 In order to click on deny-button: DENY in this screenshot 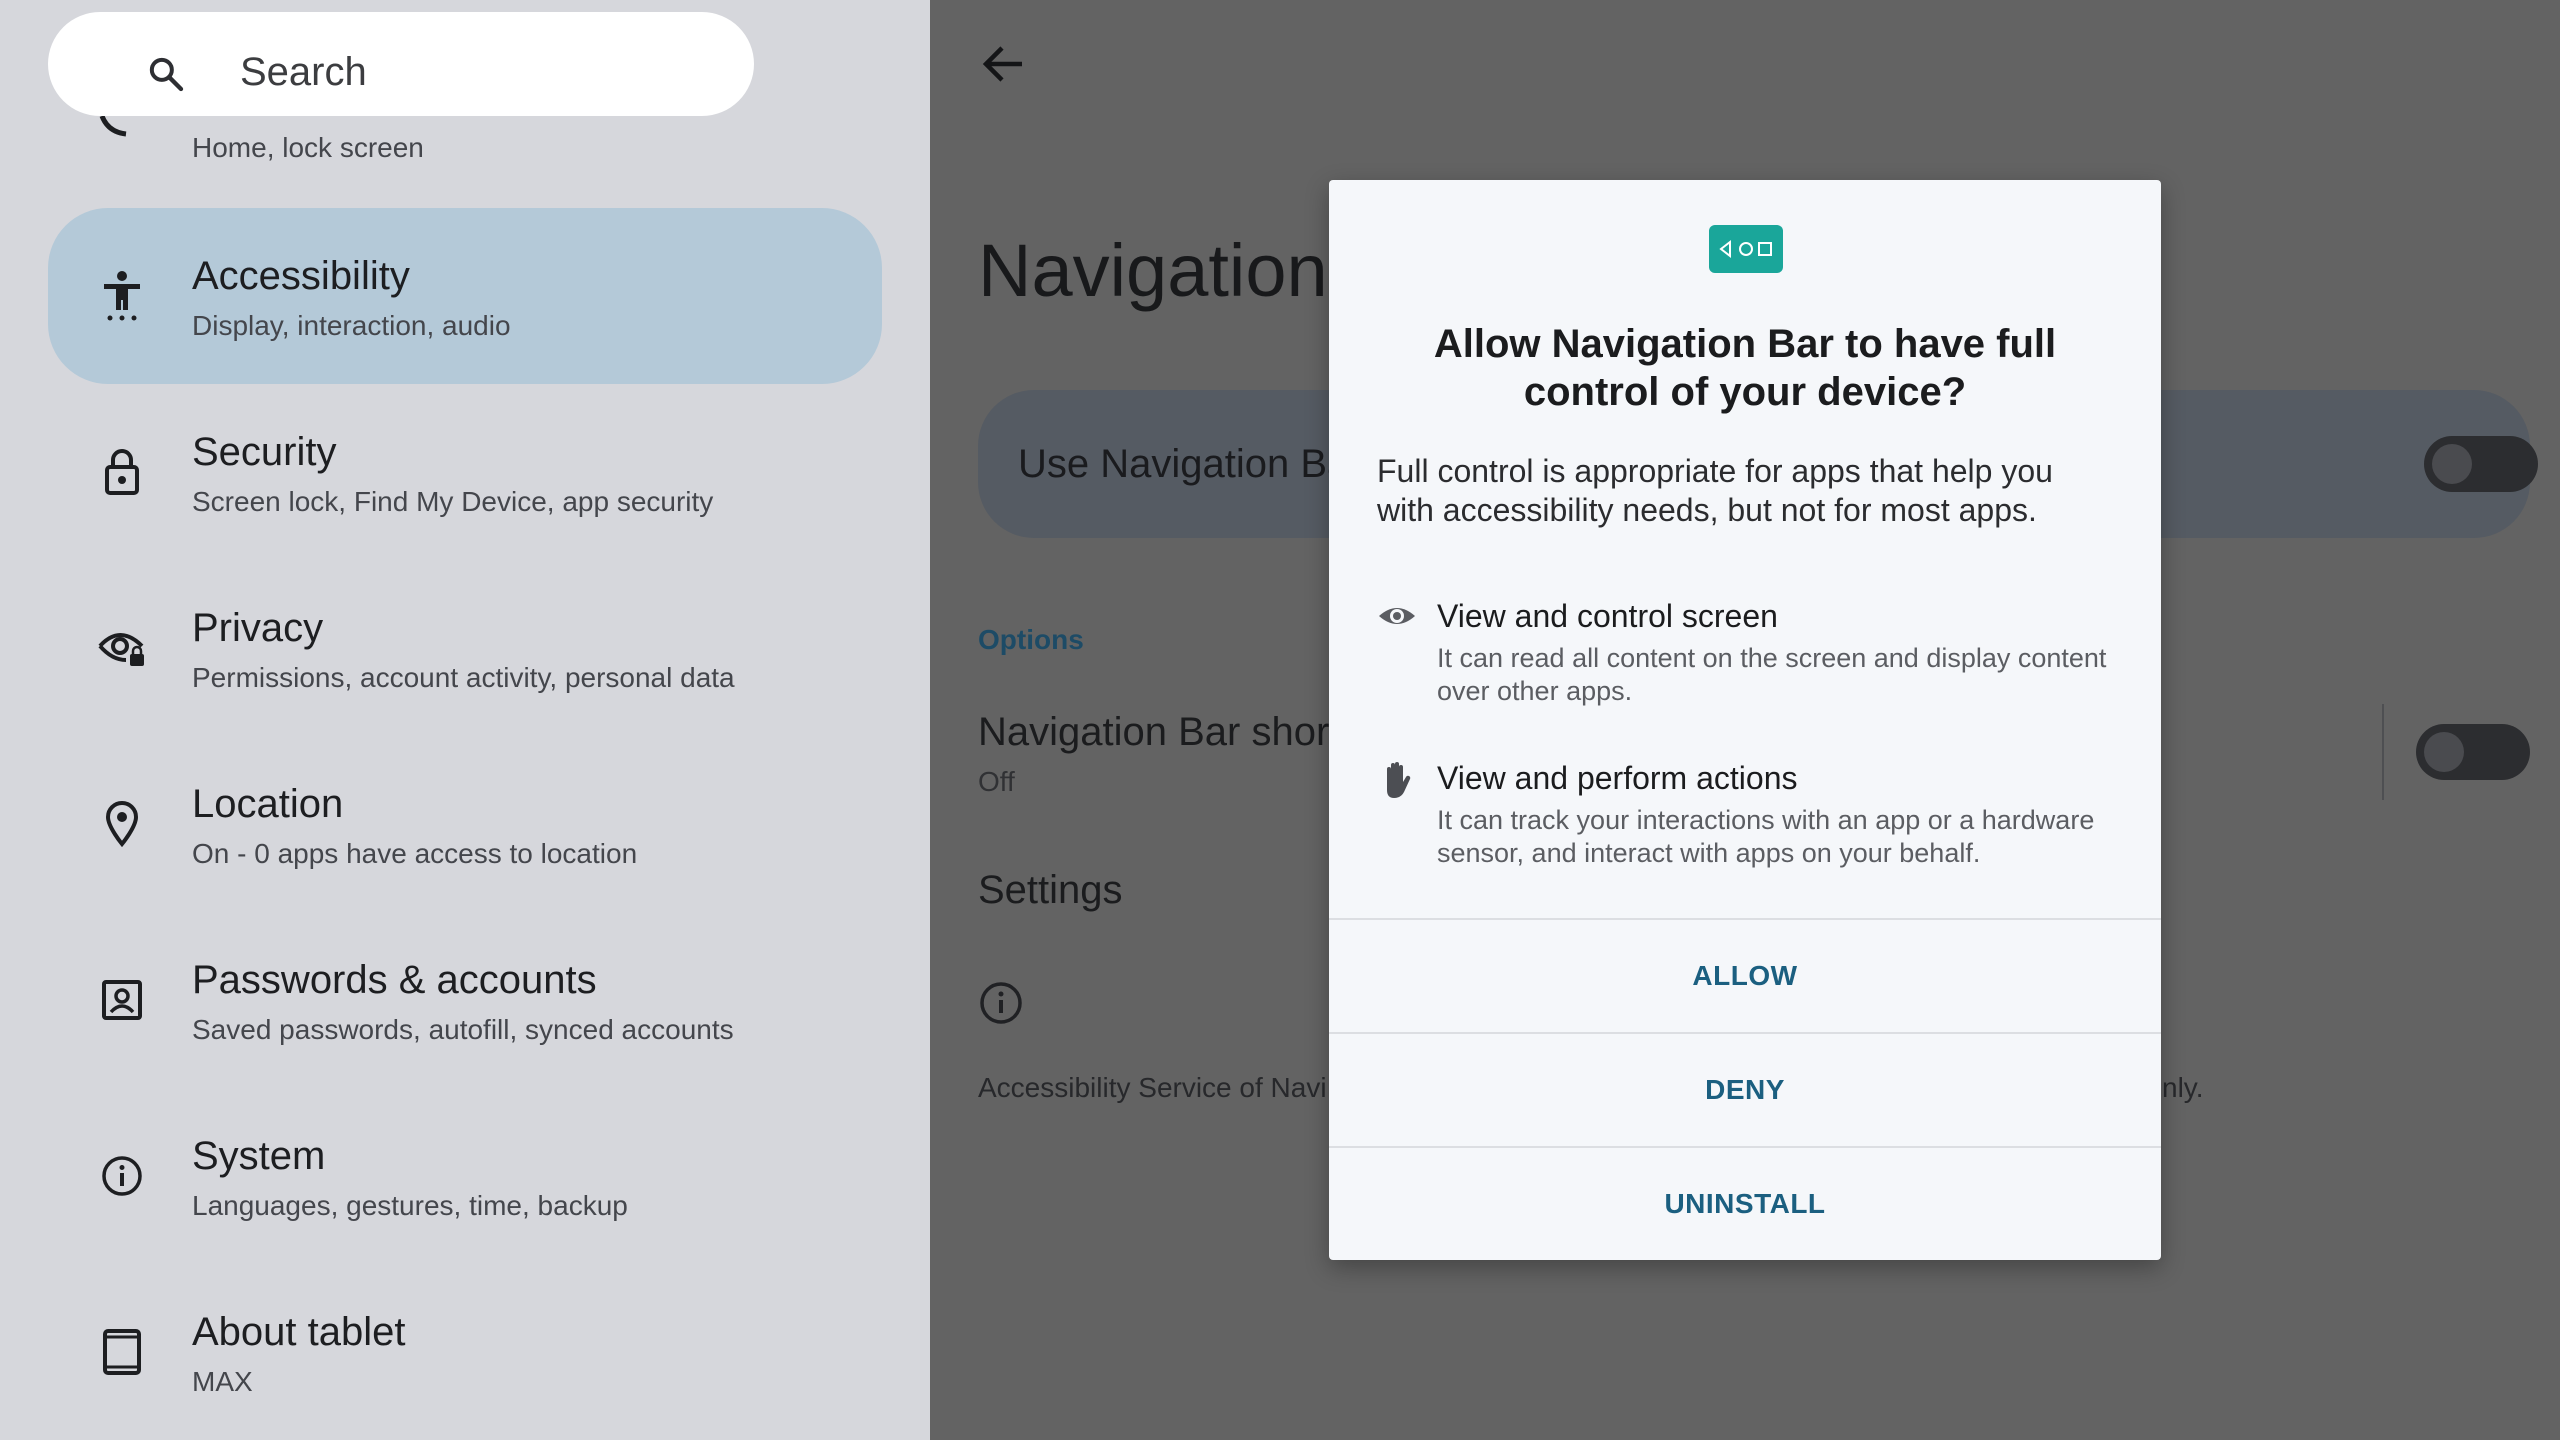, I will do `click(1745, 1089)`.